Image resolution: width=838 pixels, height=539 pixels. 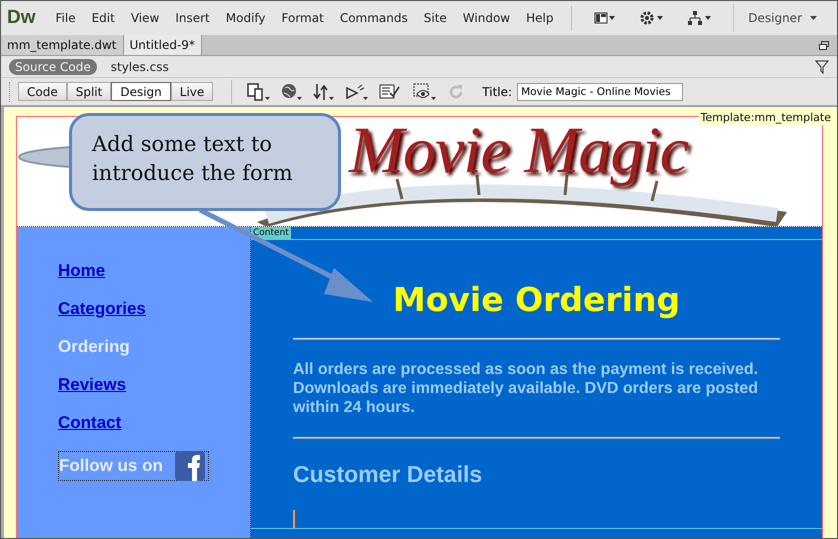 What do you see at coordinates (21, 18) in the screenshot?
I see `app-logo: Dw` at bounding box center [21, 18].